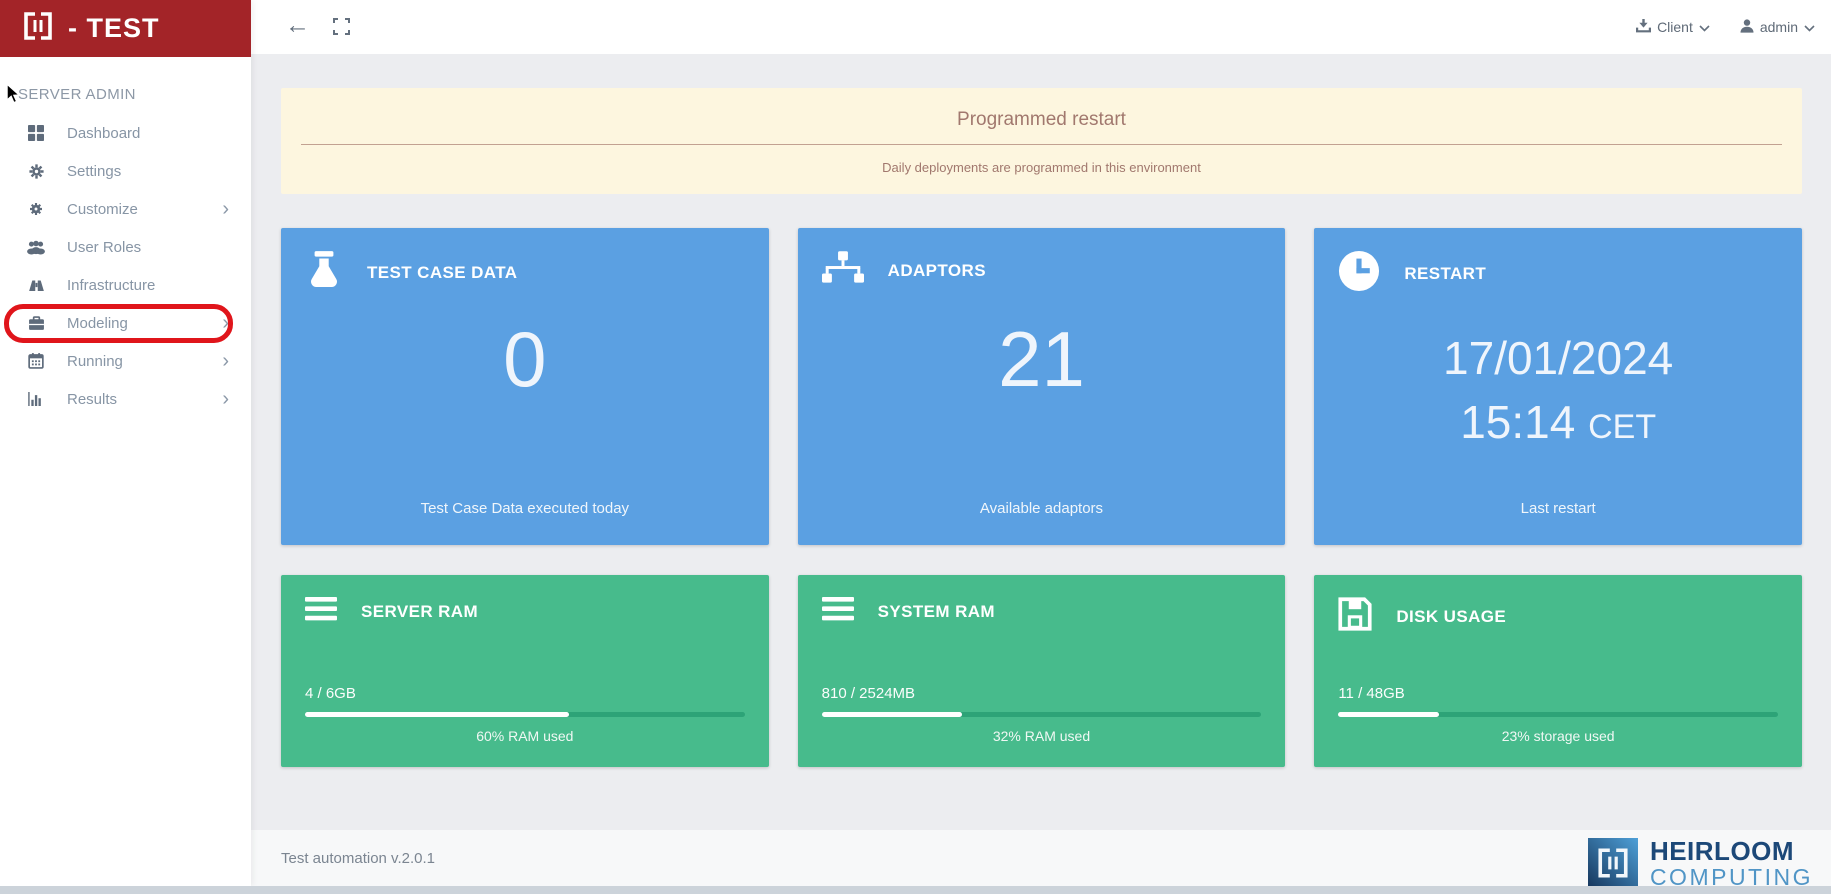 This screenshot has height=894, width=1831. Describe the element at coordinates (1558, 671) in the screenshot. I see `disk-usage-card: DISK USAGE 11 / 48GB 23% storage used` at that location.